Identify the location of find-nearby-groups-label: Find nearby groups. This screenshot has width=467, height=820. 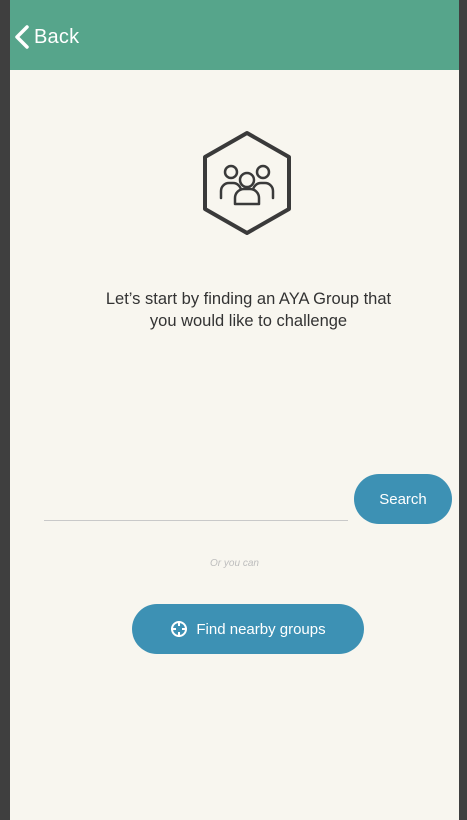
(261, 629).